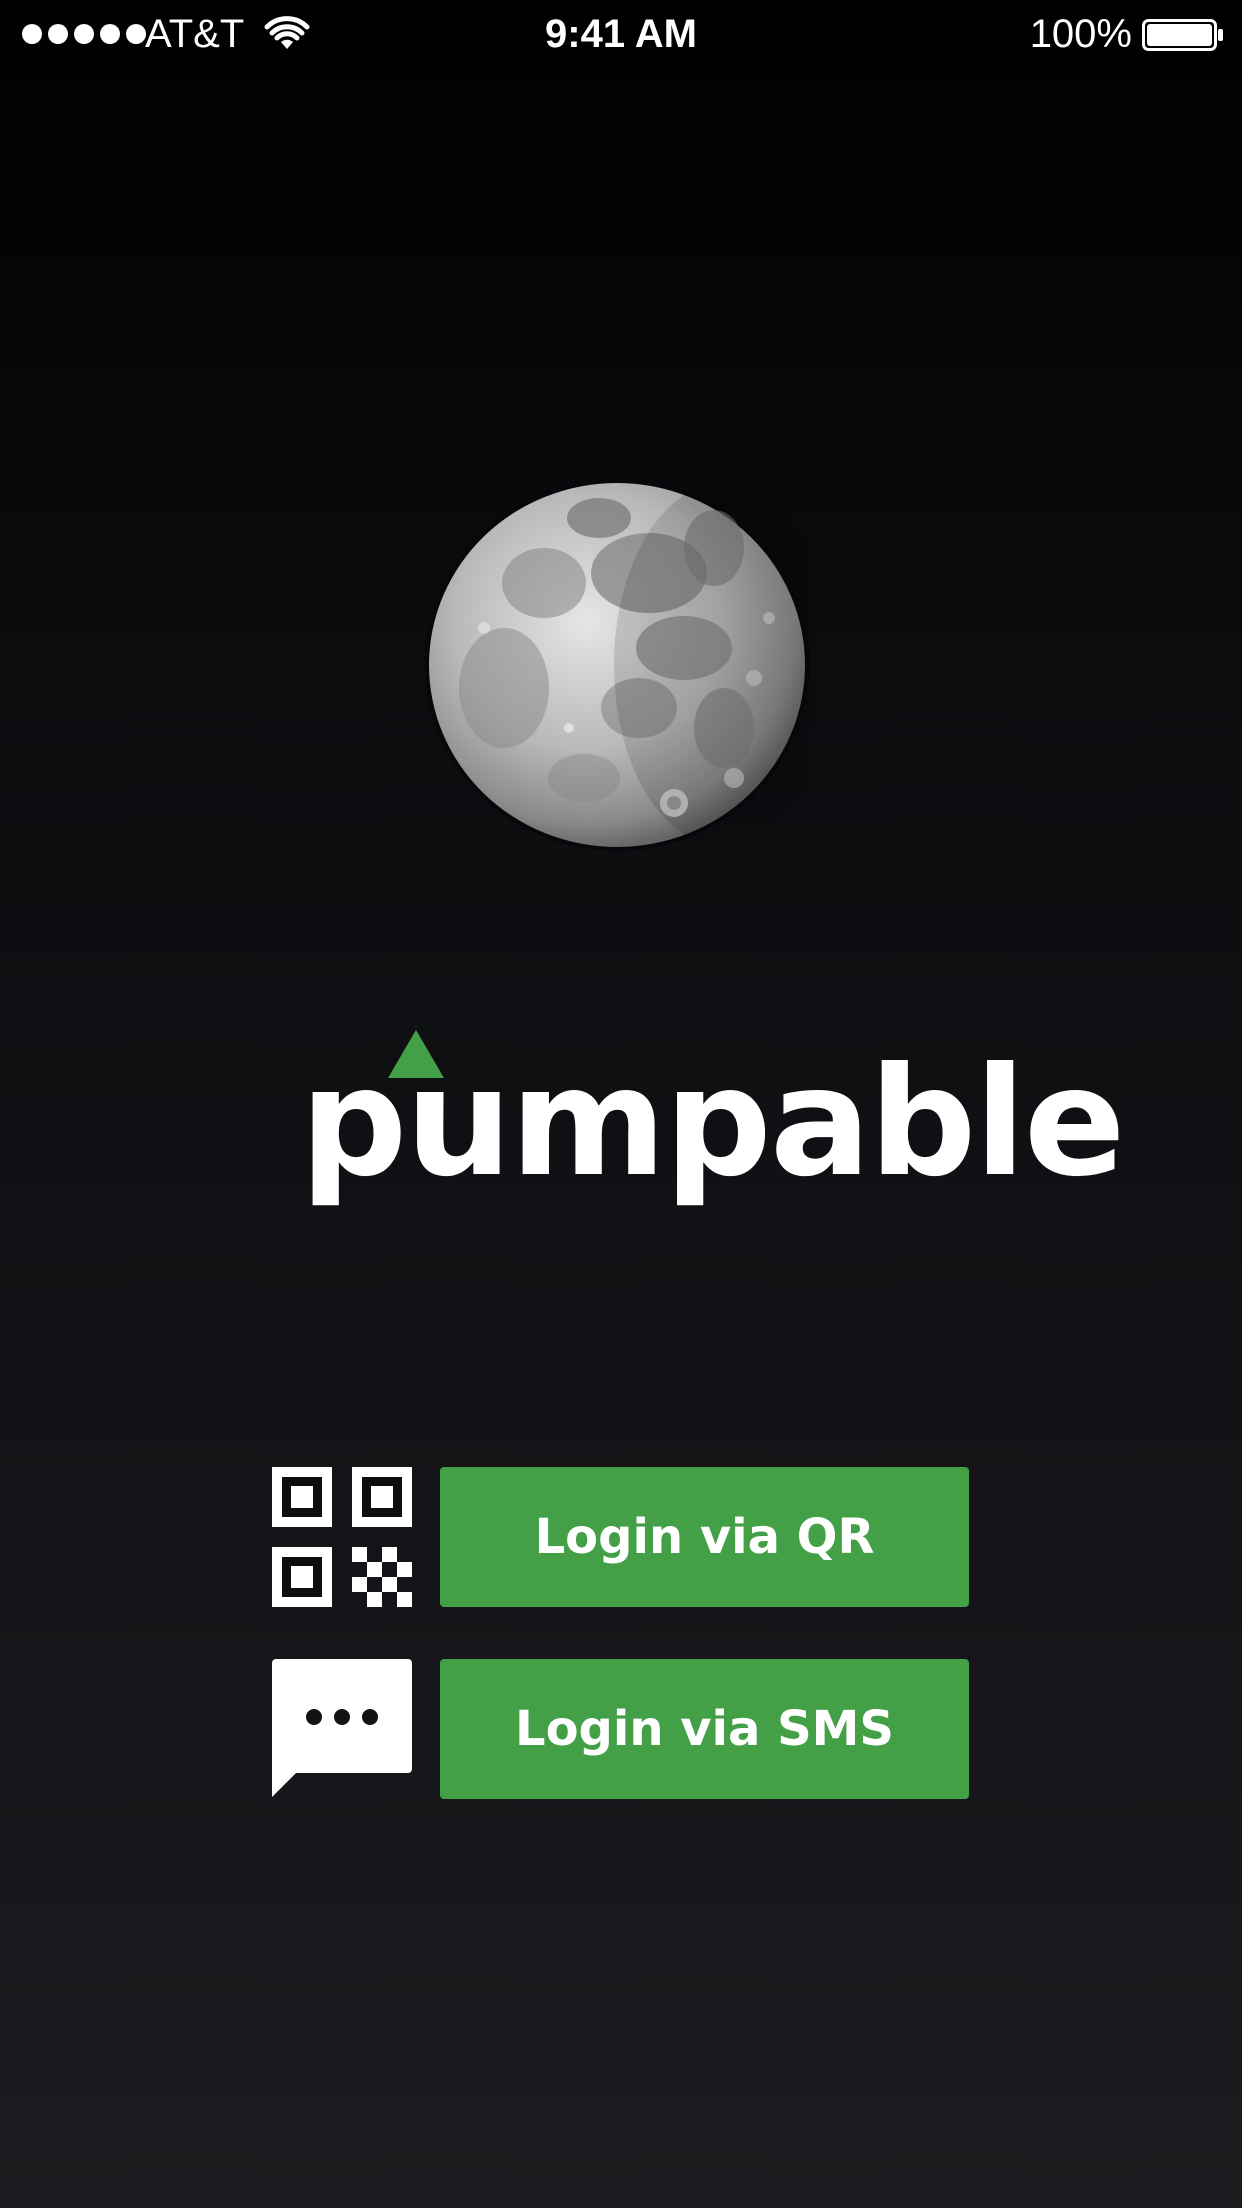 The width and height of the screenshot is (1242, 2208). I want to click on qr-code-icon, so click(342, 1537).